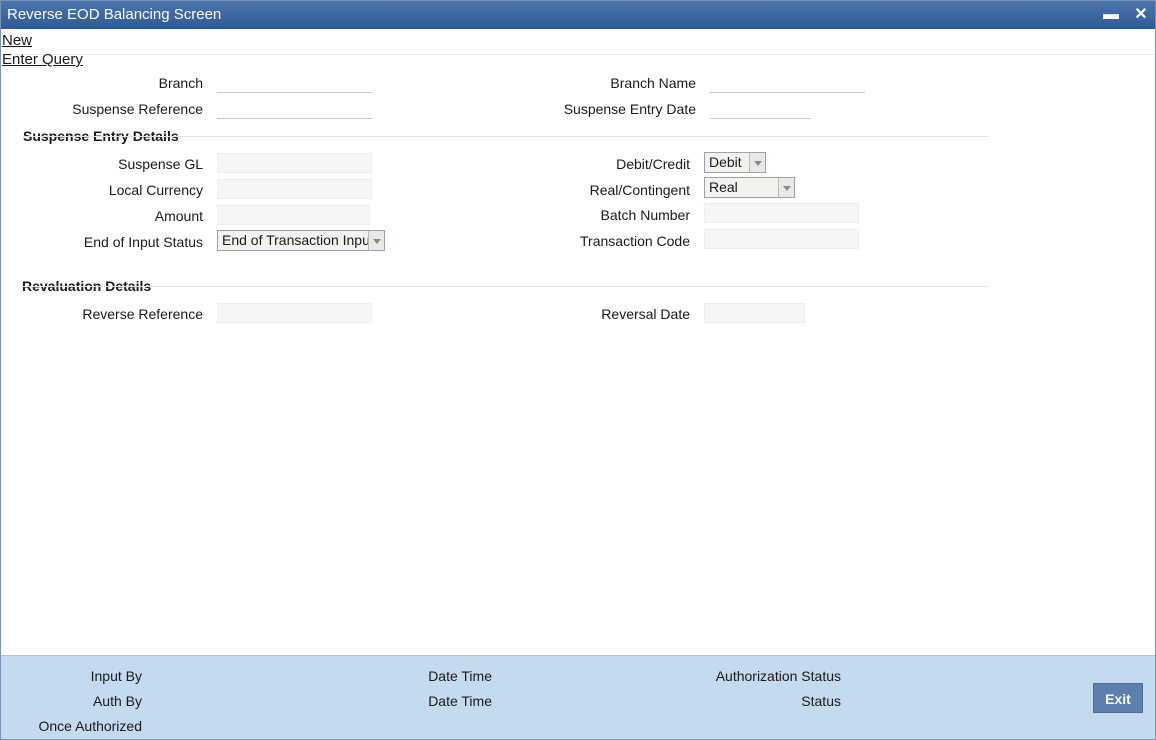  I want to click on input-by-label: Input By, so click(116, 676).